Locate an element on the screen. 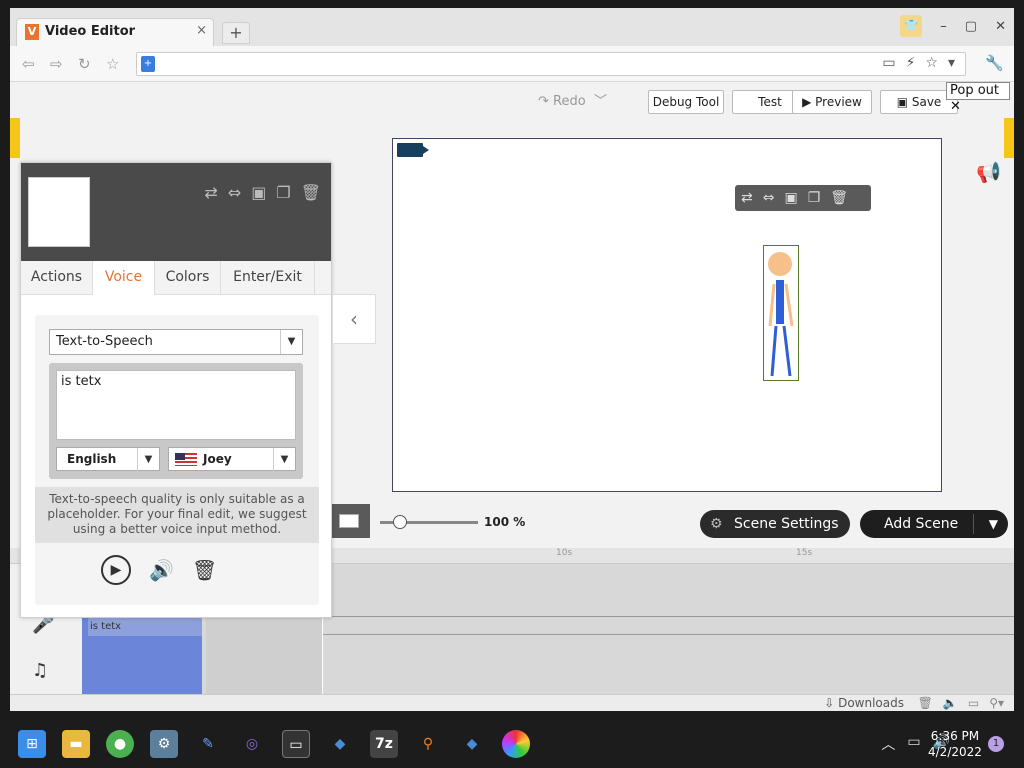  python-icon: ◆ is located at coordinates (340, 744).